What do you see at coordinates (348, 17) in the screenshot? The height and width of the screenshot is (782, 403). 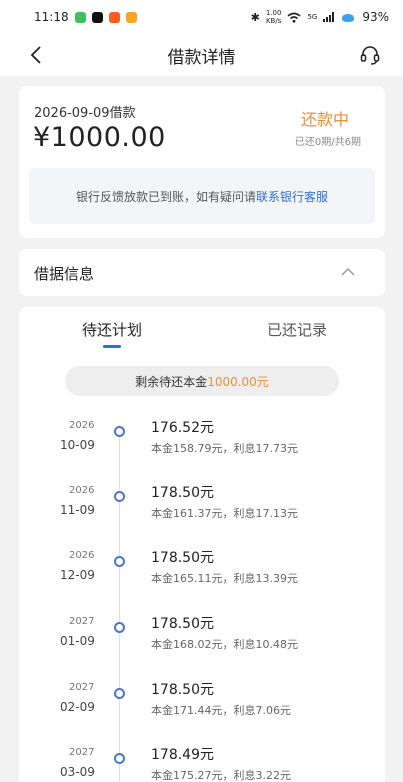 I see `battery-icon` at bounding box center [348, 17].